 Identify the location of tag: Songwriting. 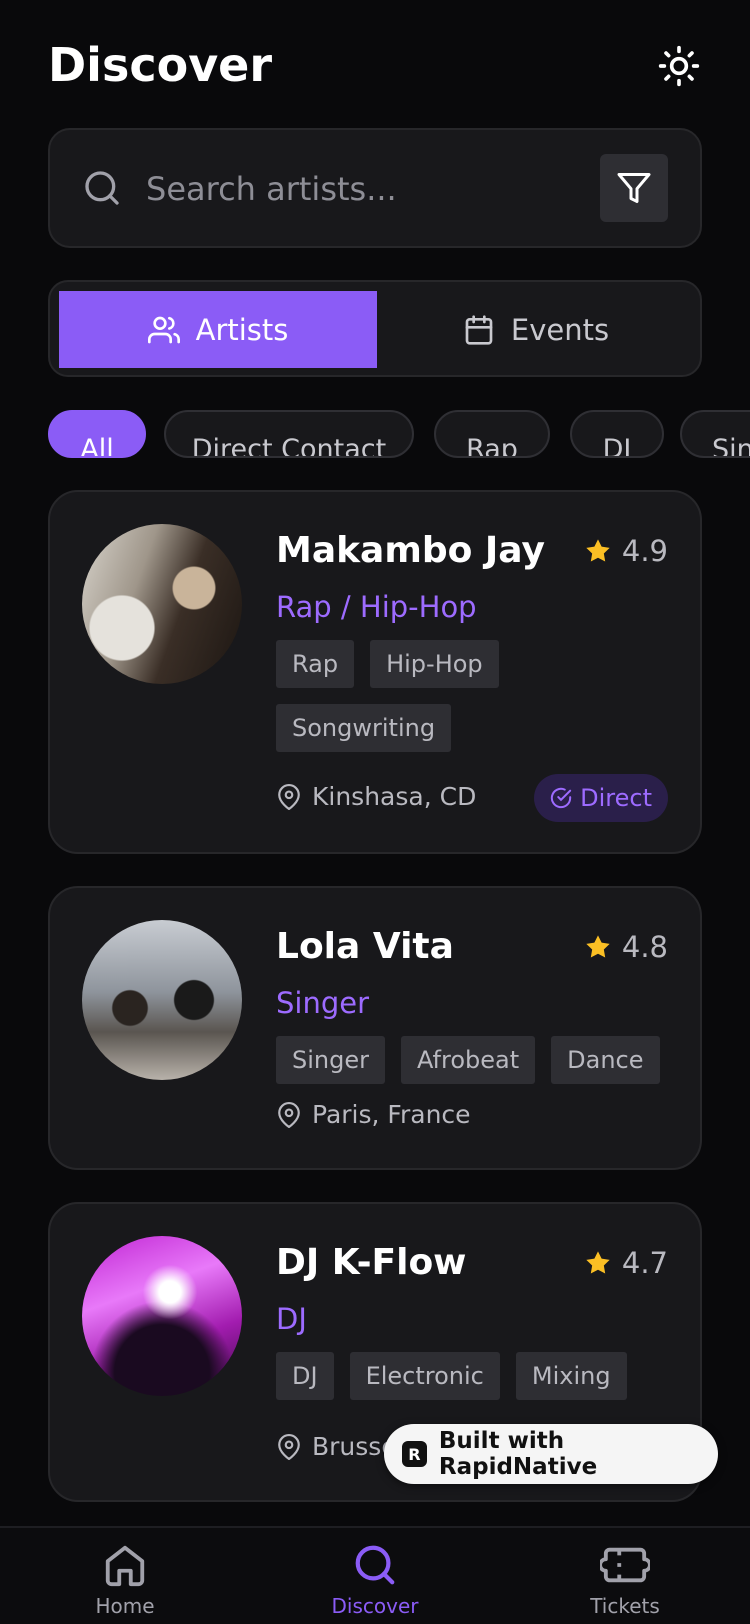
(364, 728).